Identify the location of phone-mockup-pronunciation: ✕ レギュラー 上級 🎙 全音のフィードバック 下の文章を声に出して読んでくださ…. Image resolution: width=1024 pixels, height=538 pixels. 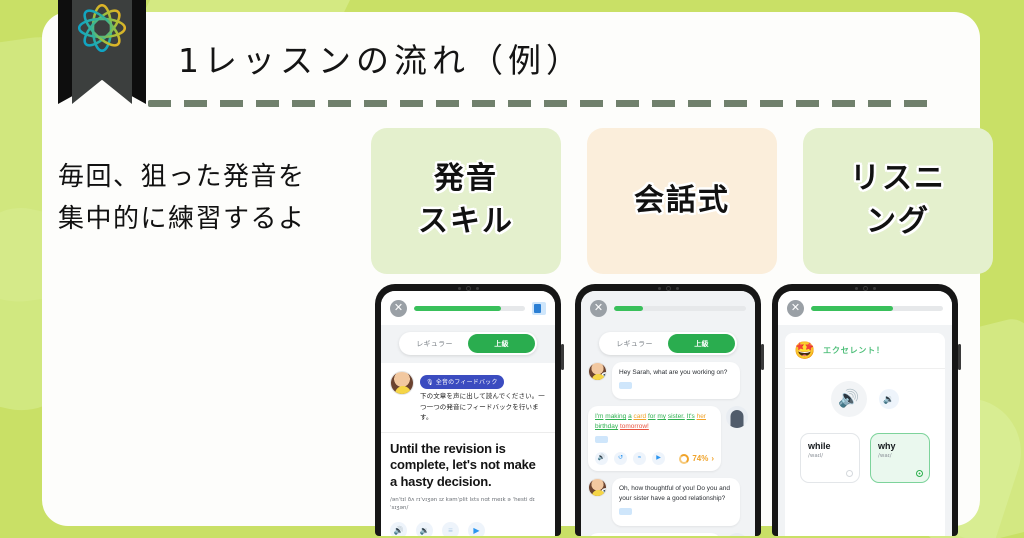
(469, 410).